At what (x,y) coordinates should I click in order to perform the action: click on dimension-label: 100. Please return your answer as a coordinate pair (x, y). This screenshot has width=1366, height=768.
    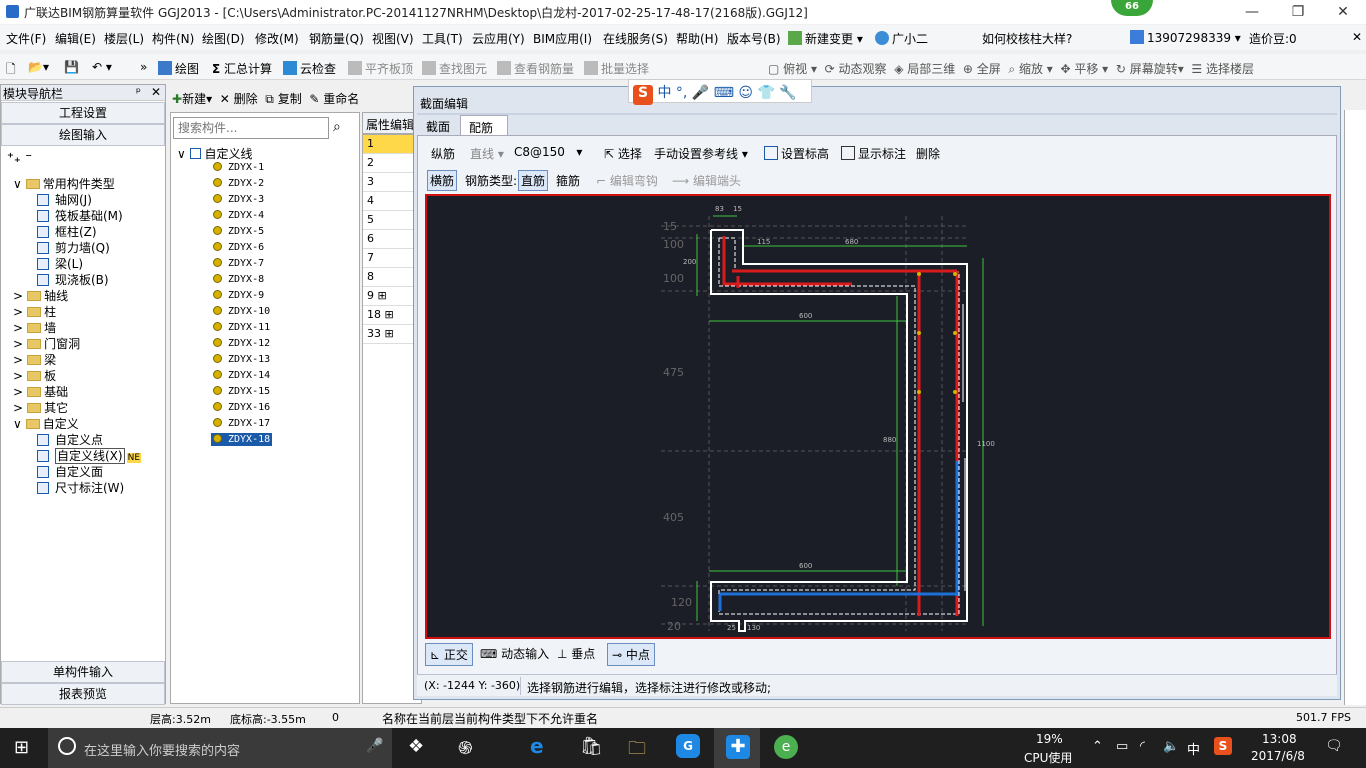
    Looking at the image, I should click on (673, 278).